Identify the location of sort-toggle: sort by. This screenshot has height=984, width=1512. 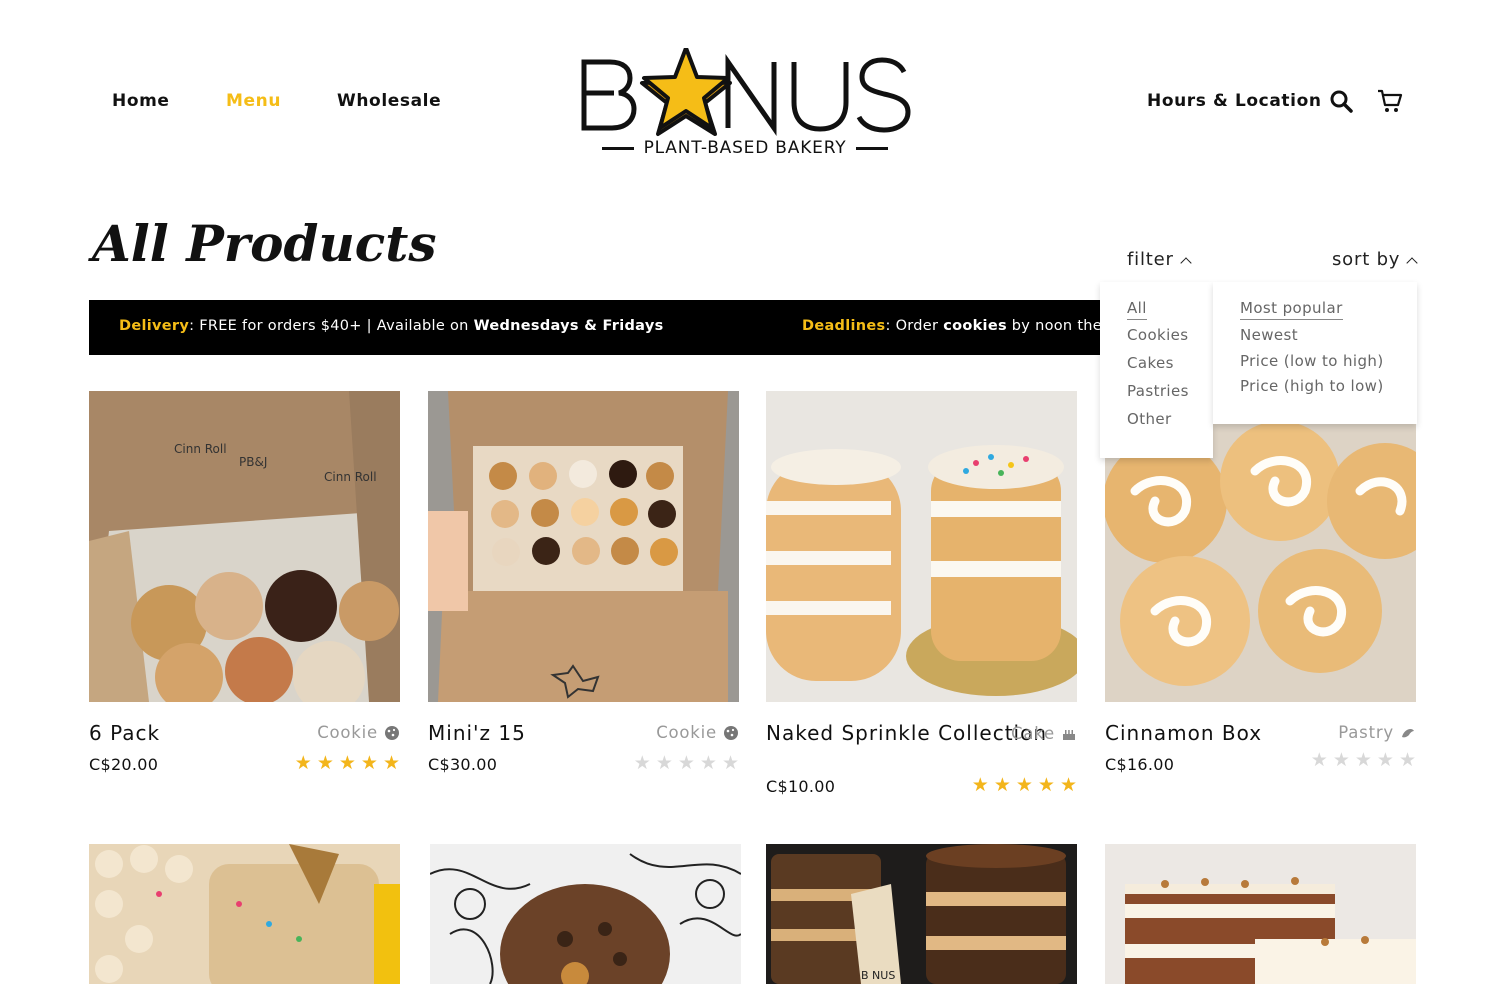
(1375, 259).